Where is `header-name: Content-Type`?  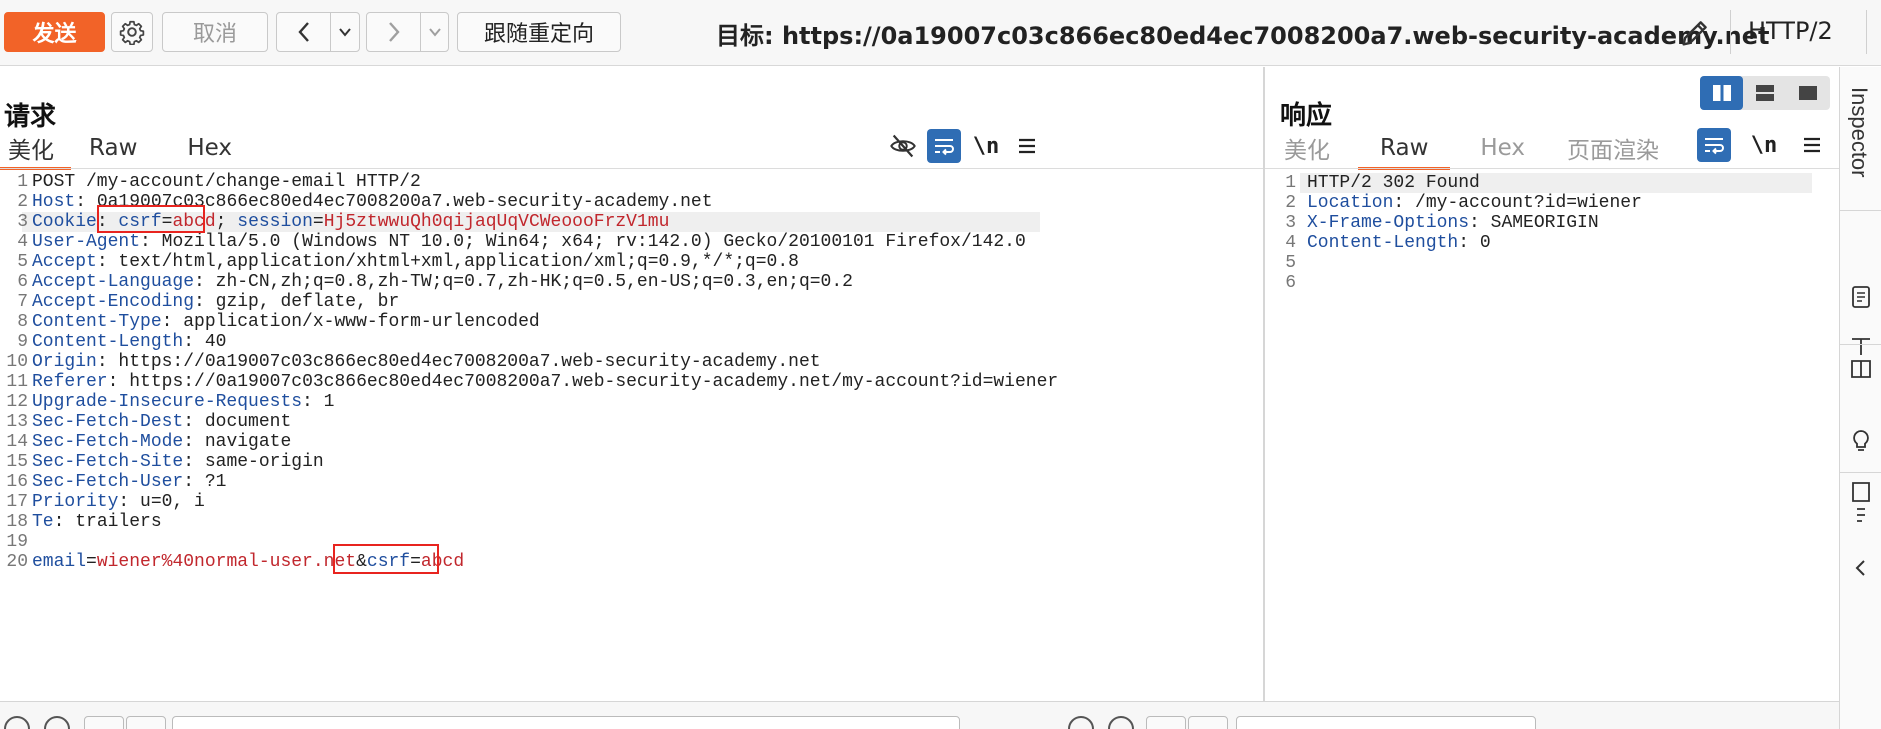 header-name: Content-Type is located at coordinates (97, 322).